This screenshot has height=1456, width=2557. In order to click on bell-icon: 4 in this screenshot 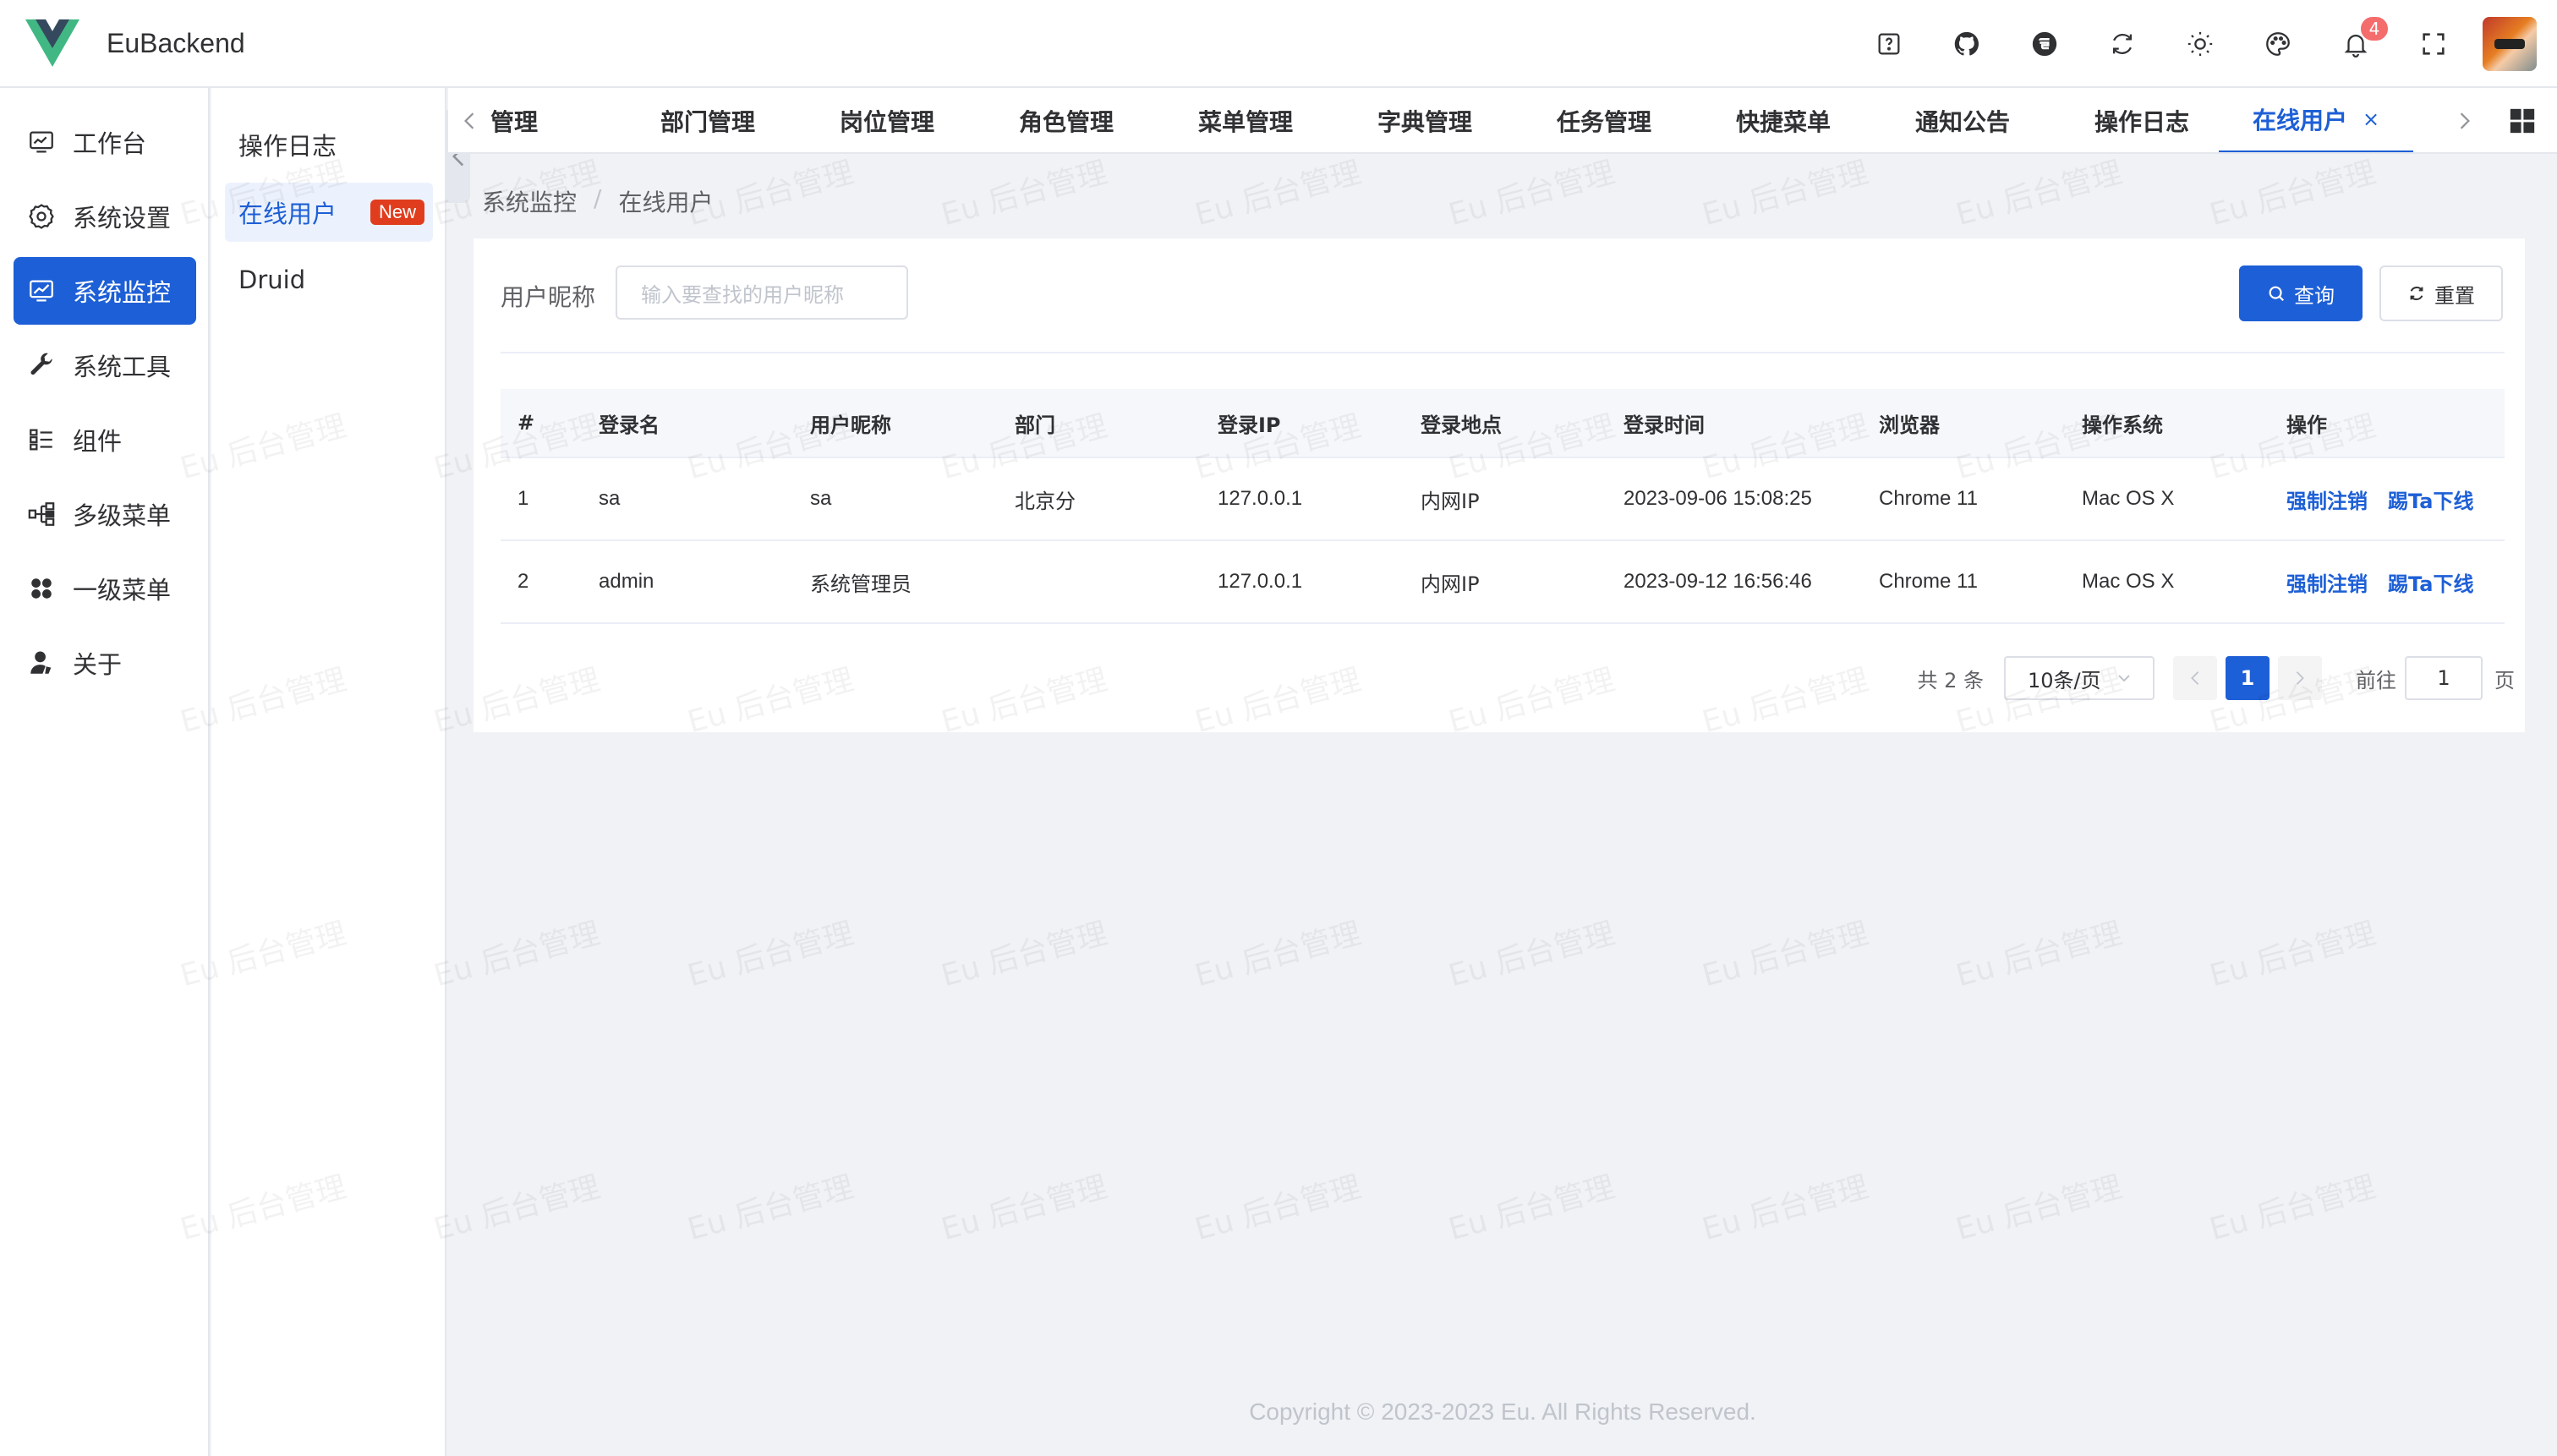, I will do `click(2356, 44)`.